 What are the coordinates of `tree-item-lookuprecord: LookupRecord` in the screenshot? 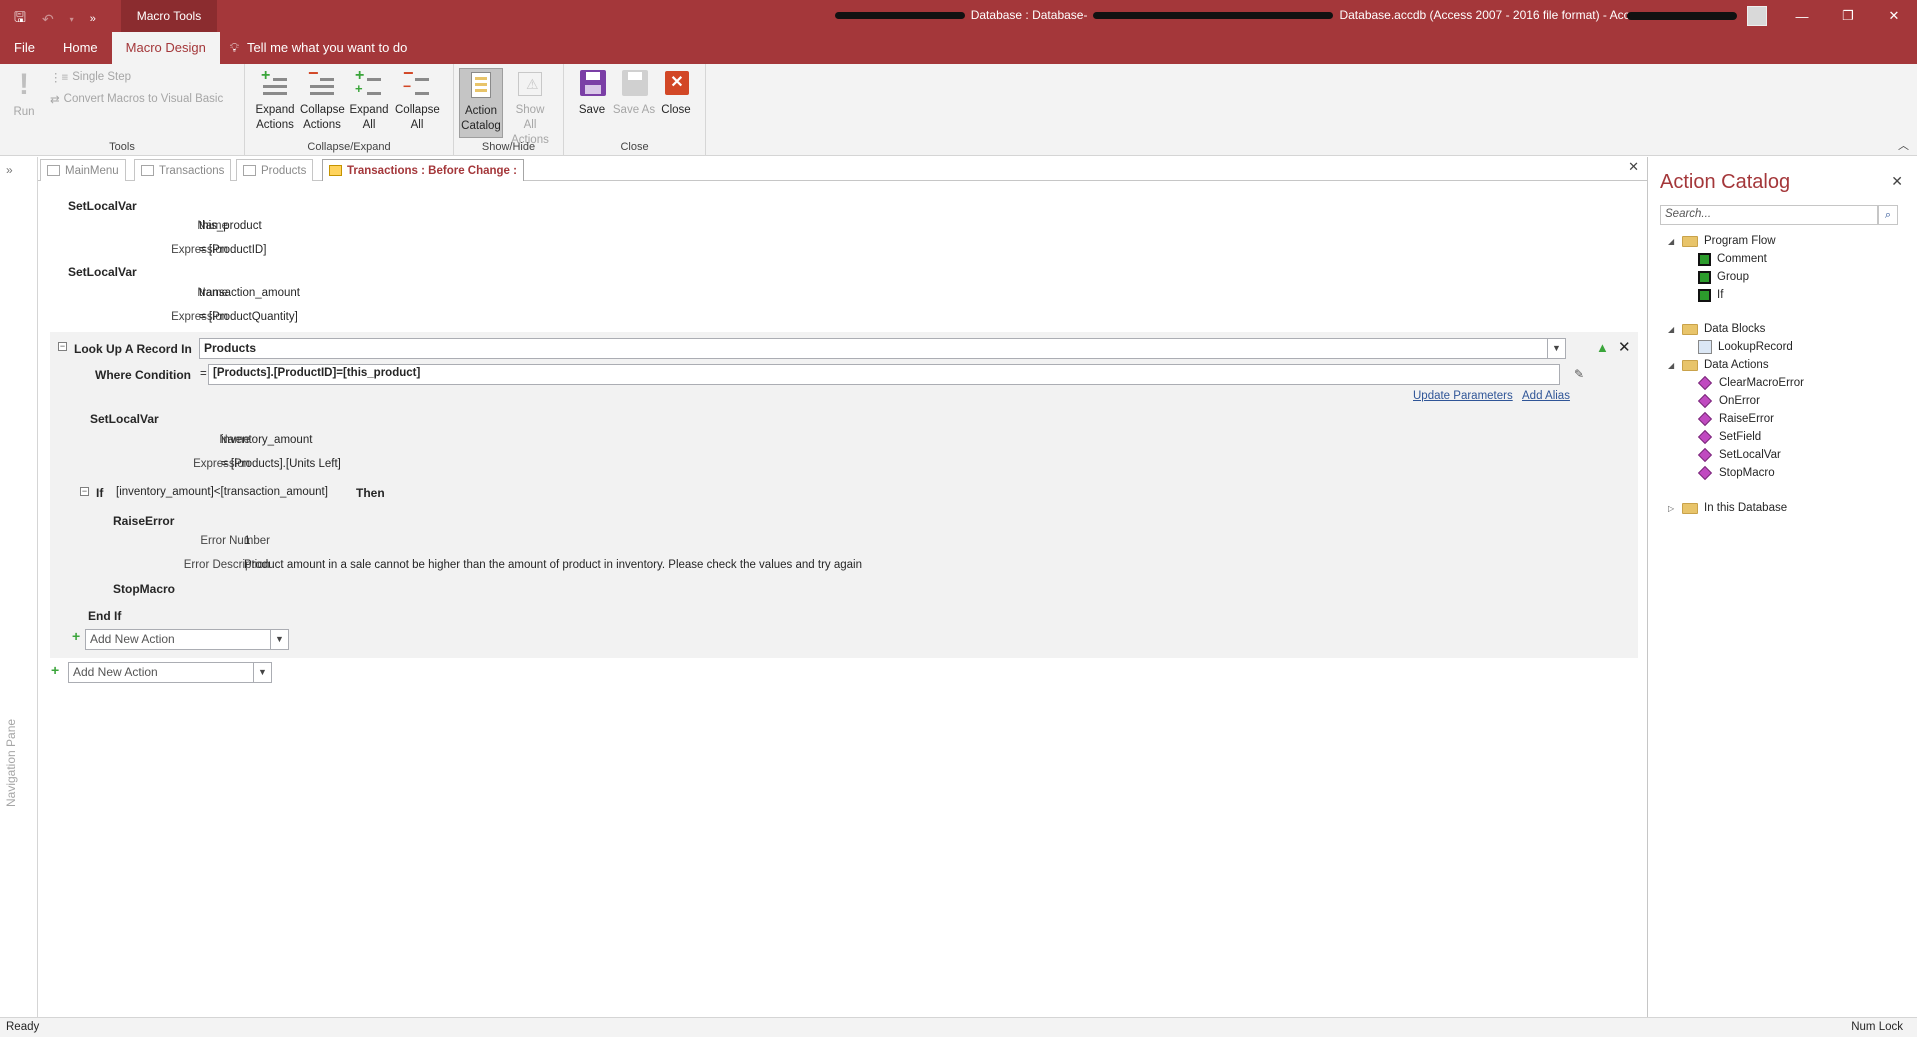 It's located at (1745, 347).